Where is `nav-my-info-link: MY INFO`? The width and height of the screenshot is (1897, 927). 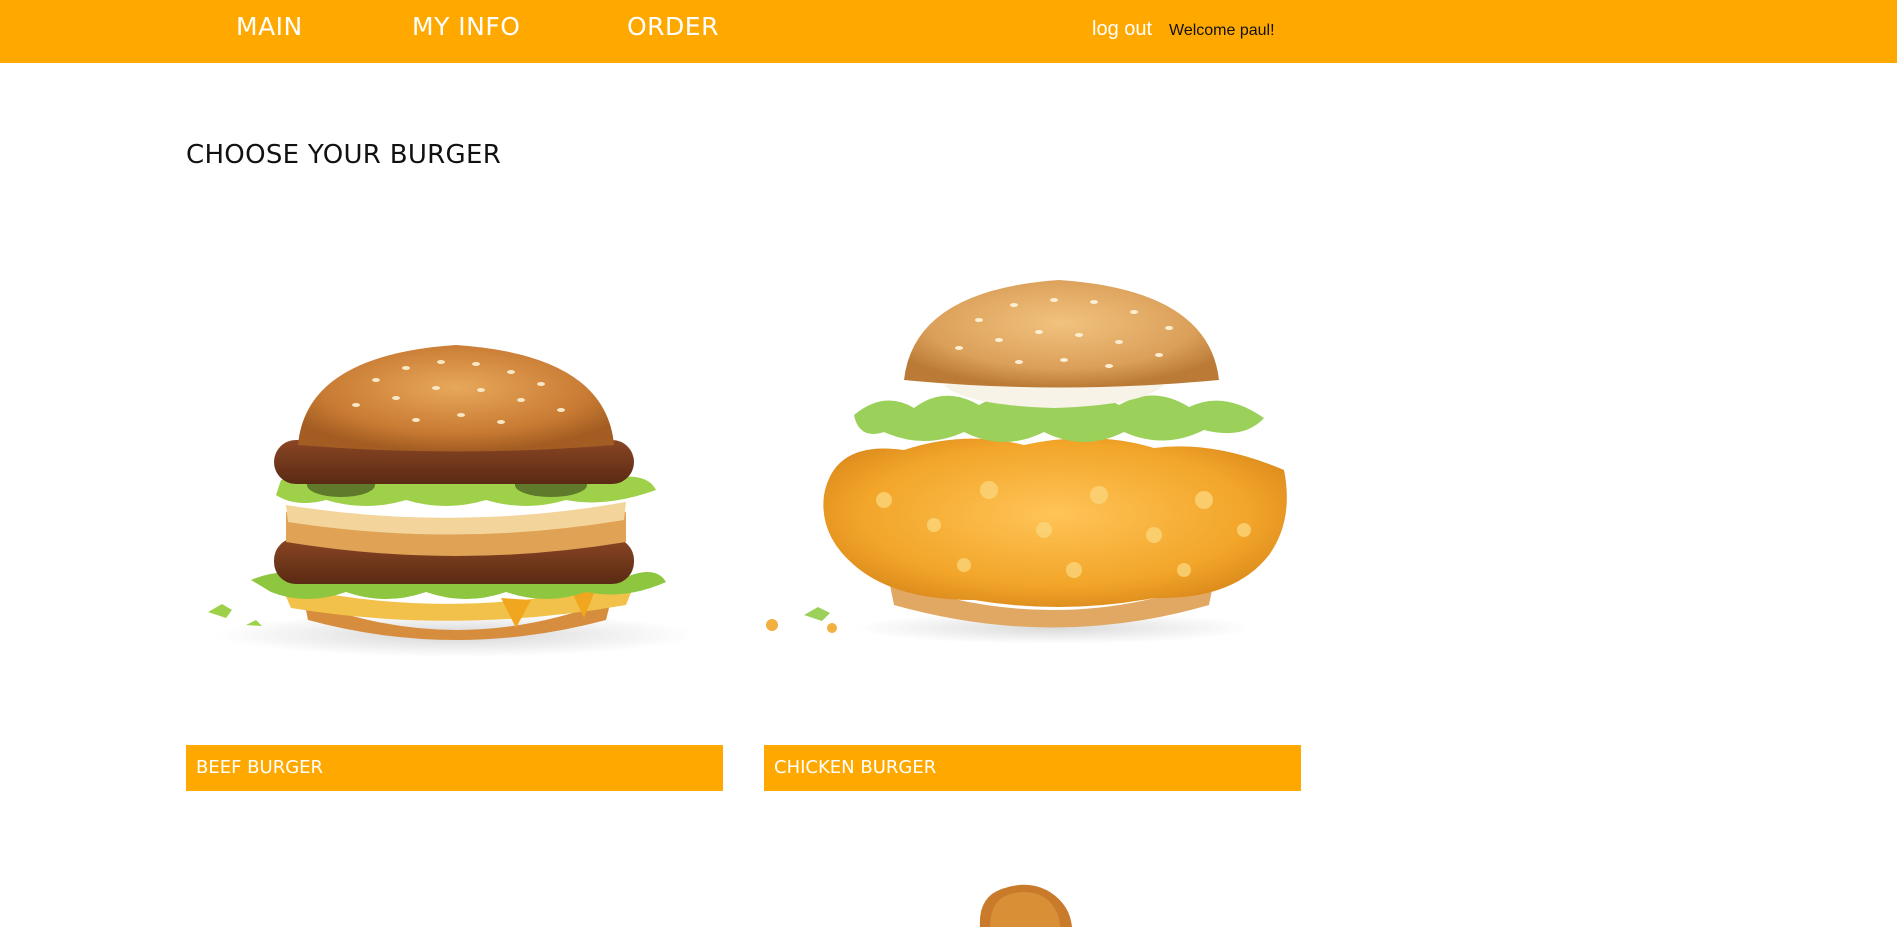 nav-my-info-link: MY INFO is located at coordinates (466, 26).